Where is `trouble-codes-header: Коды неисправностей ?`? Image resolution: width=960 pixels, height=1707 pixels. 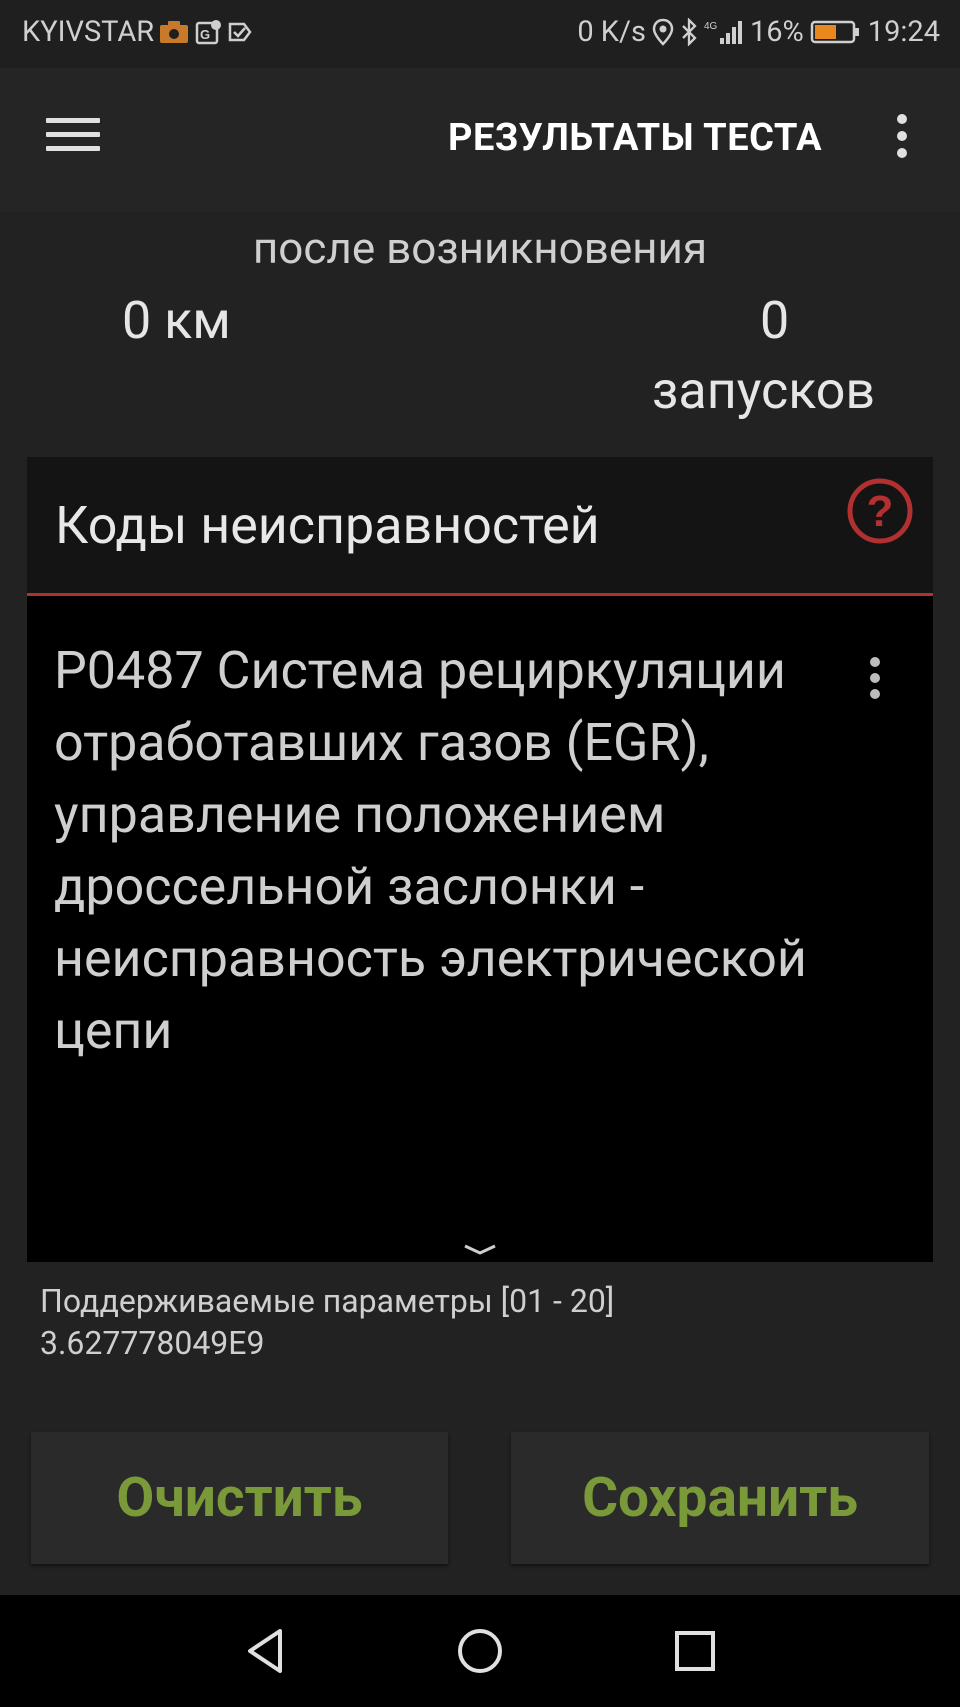
trouble-codes-header: Коды неисправностей ? is located at coordinates (480, 526).